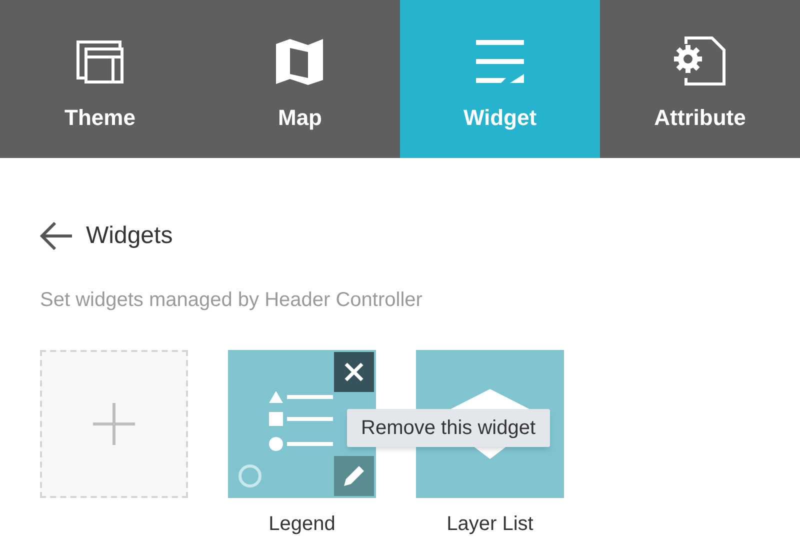  I want to click on close-icon, so click(354, 372).